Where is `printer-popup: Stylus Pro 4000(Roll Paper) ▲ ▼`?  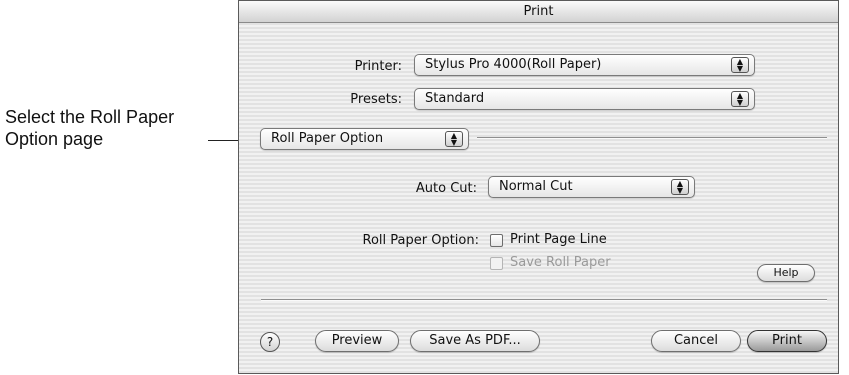
printer-popup: Stylus Pro 4000(Roll Paper) ▲ ▼ is located at coordinates (584, 65).